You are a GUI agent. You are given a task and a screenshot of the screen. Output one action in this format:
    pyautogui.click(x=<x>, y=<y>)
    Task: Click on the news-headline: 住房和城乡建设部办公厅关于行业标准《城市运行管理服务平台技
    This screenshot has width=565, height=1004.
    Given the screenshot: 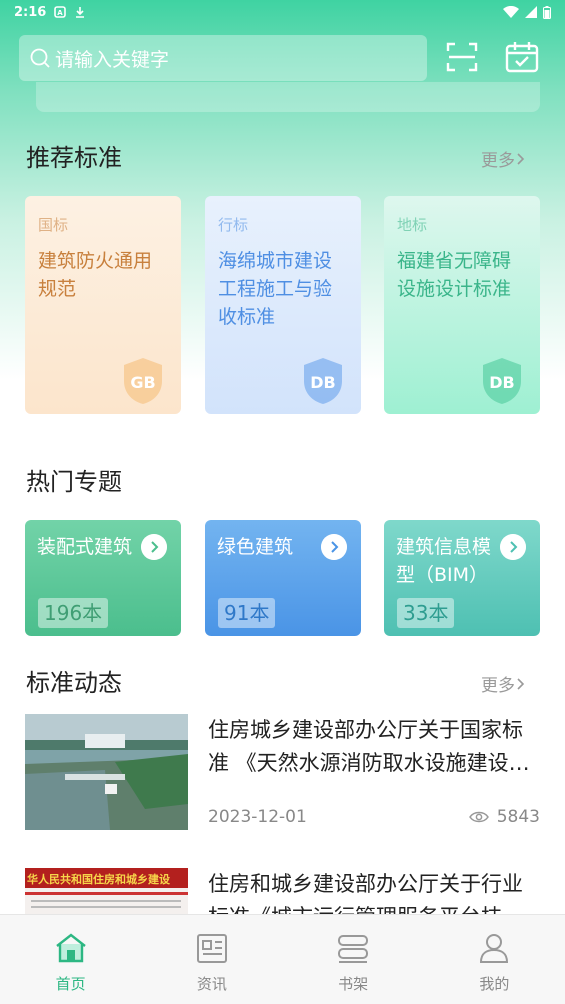 What is the action you would take?
    pyautogui.click(x=365, y=893)
    